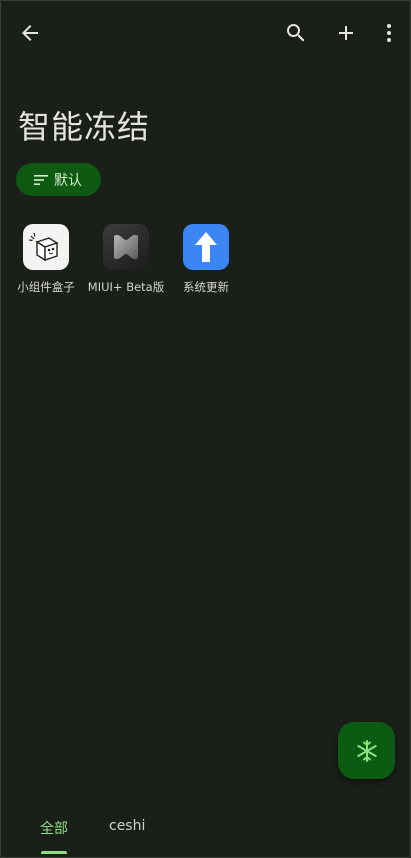  I want to click on search-icon, so click(296, 33).